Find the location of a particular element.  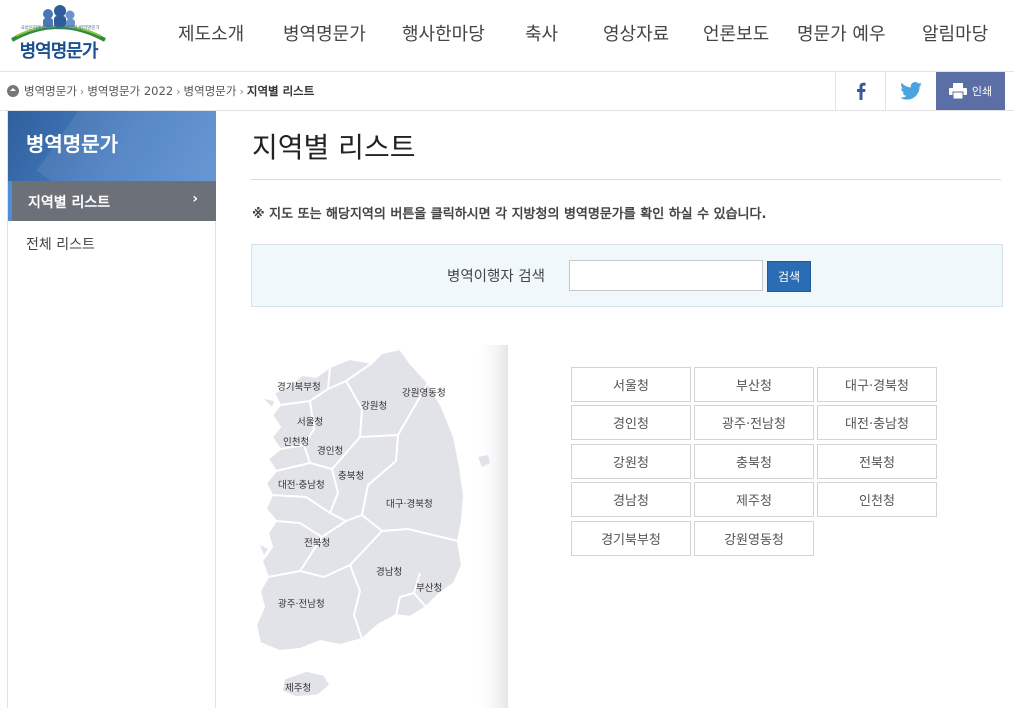

map-label-incheon: 인천청 is located at coordinates (296, 441).